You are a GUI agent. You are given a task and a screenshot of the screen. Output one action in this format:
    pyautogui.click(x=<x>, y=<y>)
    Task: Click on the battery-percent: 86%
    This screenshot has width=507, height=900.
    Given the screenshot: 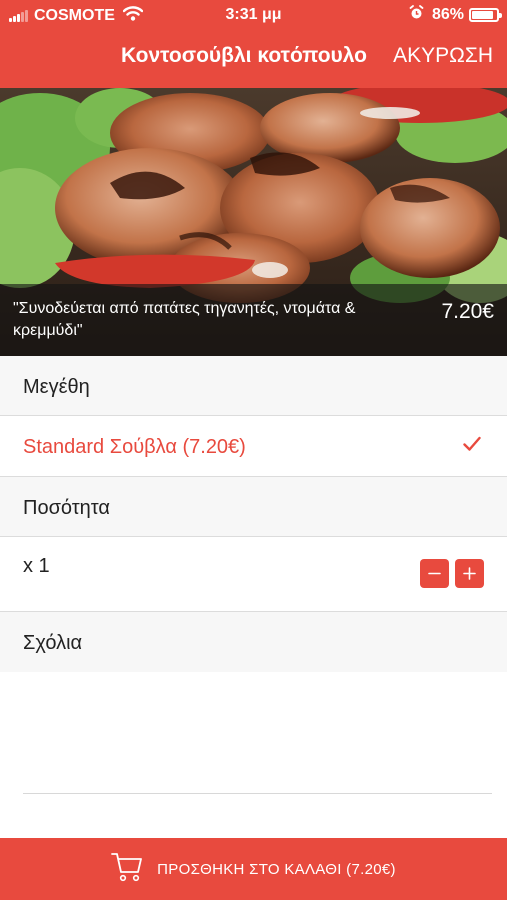 What is the action you would take?
    pyautogui.click(x=447, y=14)
    